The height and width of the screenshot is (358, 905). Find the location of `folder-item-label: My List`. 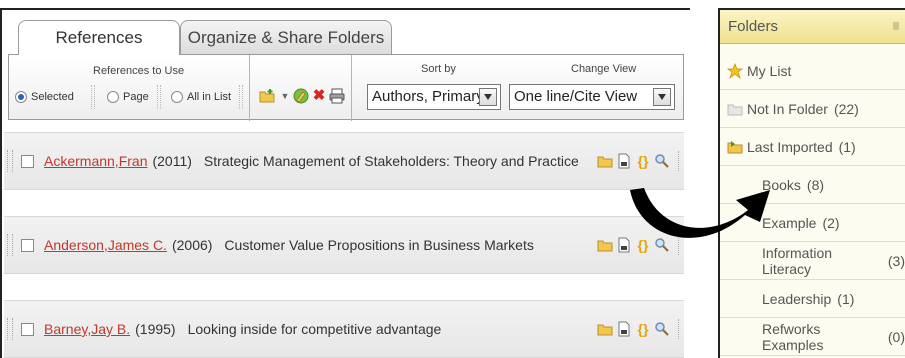

folder-item-label: My List is located at coordinates (769, 70).